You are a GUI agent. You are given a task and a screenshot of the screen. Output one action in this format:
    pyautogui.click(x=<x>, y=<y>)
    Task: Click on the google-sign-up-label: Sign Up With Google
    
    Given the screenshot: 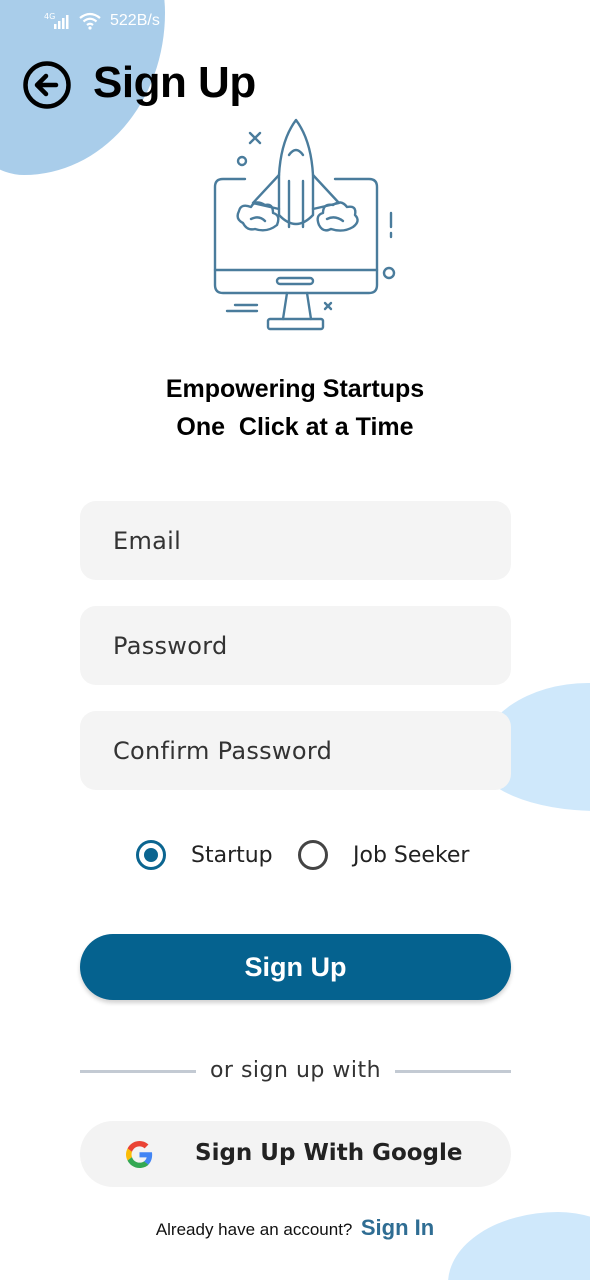 What is the action you would take?
    pyautogui.click(x=329, y=1153)
    